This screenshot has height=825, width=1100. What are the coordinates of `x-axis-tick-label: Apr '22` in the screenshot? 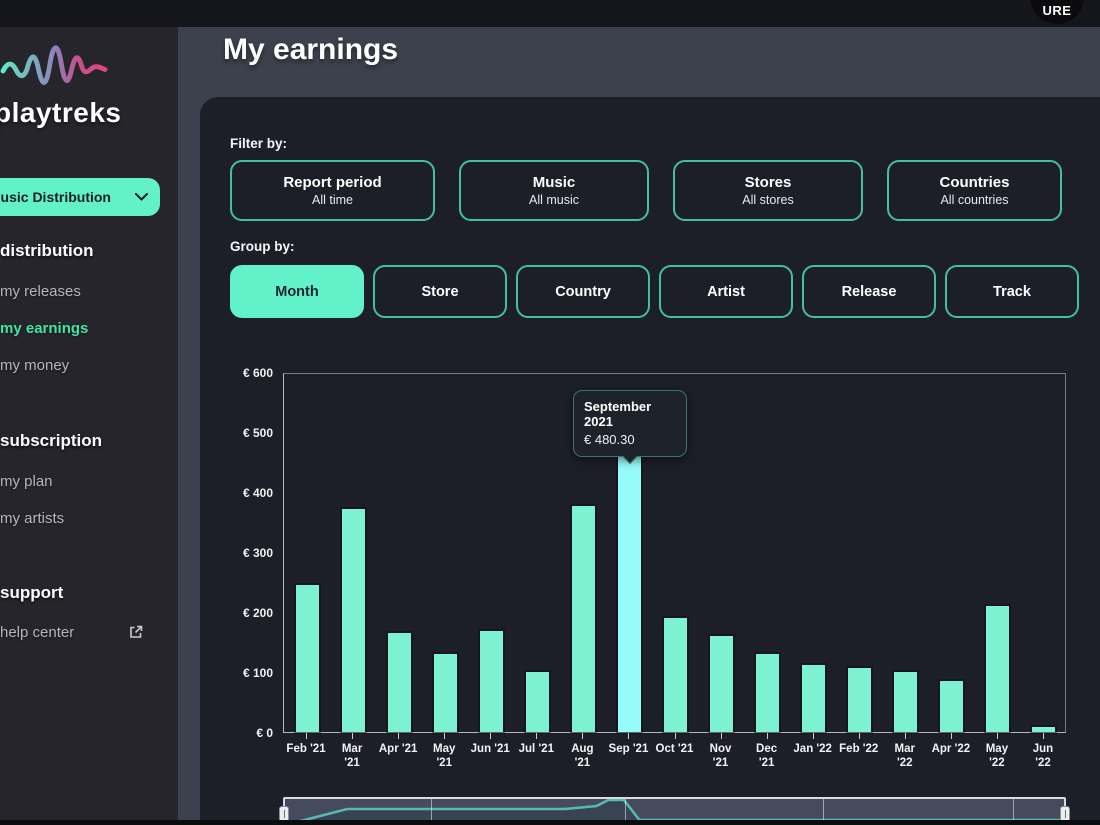 It's located at (951, 749).